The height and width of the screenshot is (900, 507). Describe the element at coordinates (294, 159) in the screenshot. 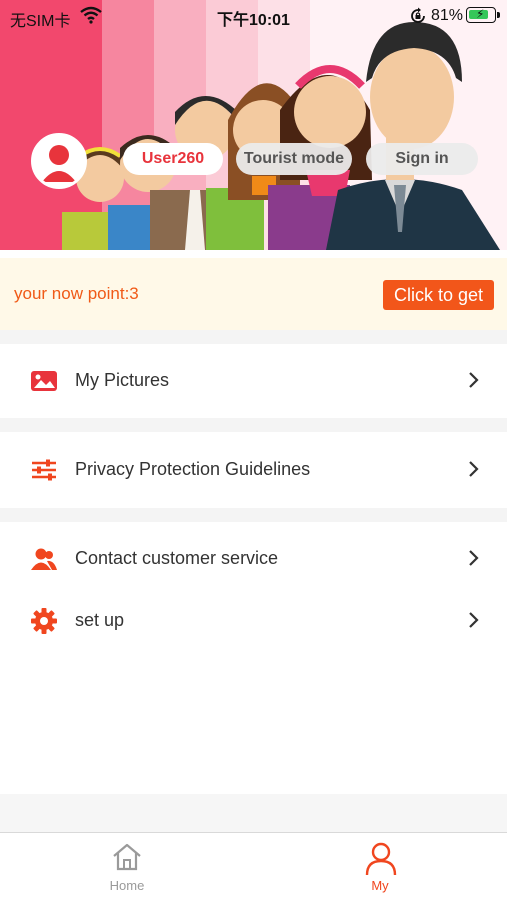

I see `tourist-mode-button: Tourist mode` at that location.